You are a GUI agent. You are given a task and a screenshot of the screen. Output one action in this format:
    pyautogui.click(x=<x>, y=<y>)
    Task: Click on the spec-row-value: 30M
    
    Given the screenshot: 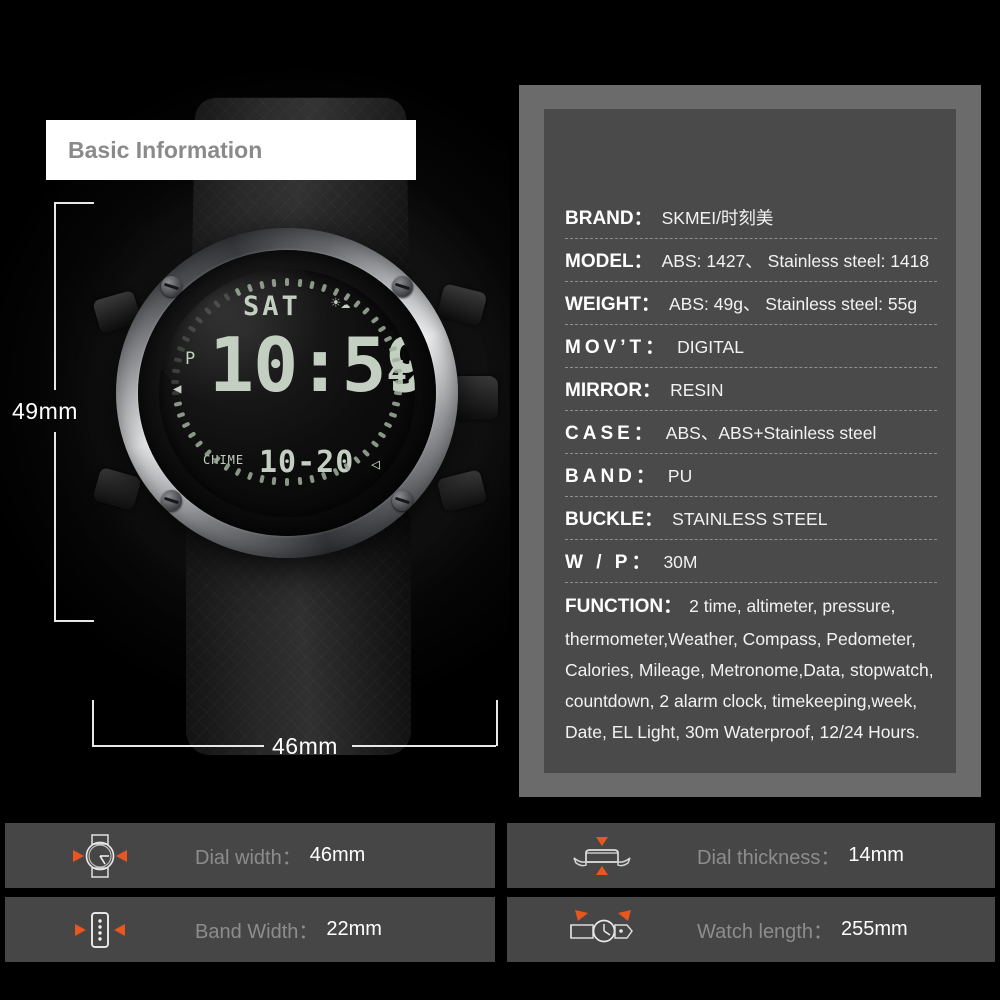 What is the action you would take?
    pyautogui.click(x=680, y=562)
    